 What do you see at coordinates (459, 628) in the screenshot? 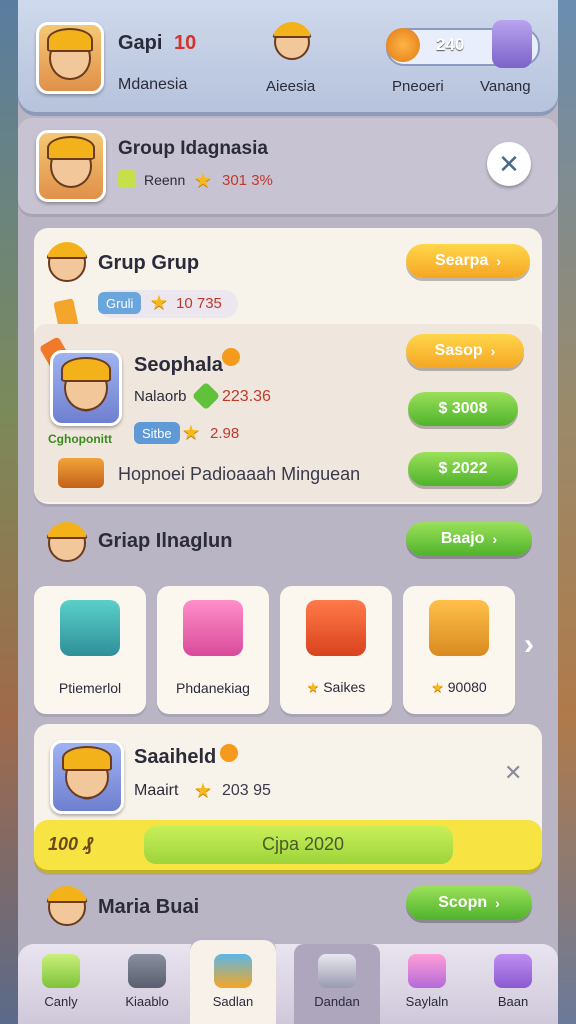
I see `treasure-basket-icon` at bounding box center [459, 628].